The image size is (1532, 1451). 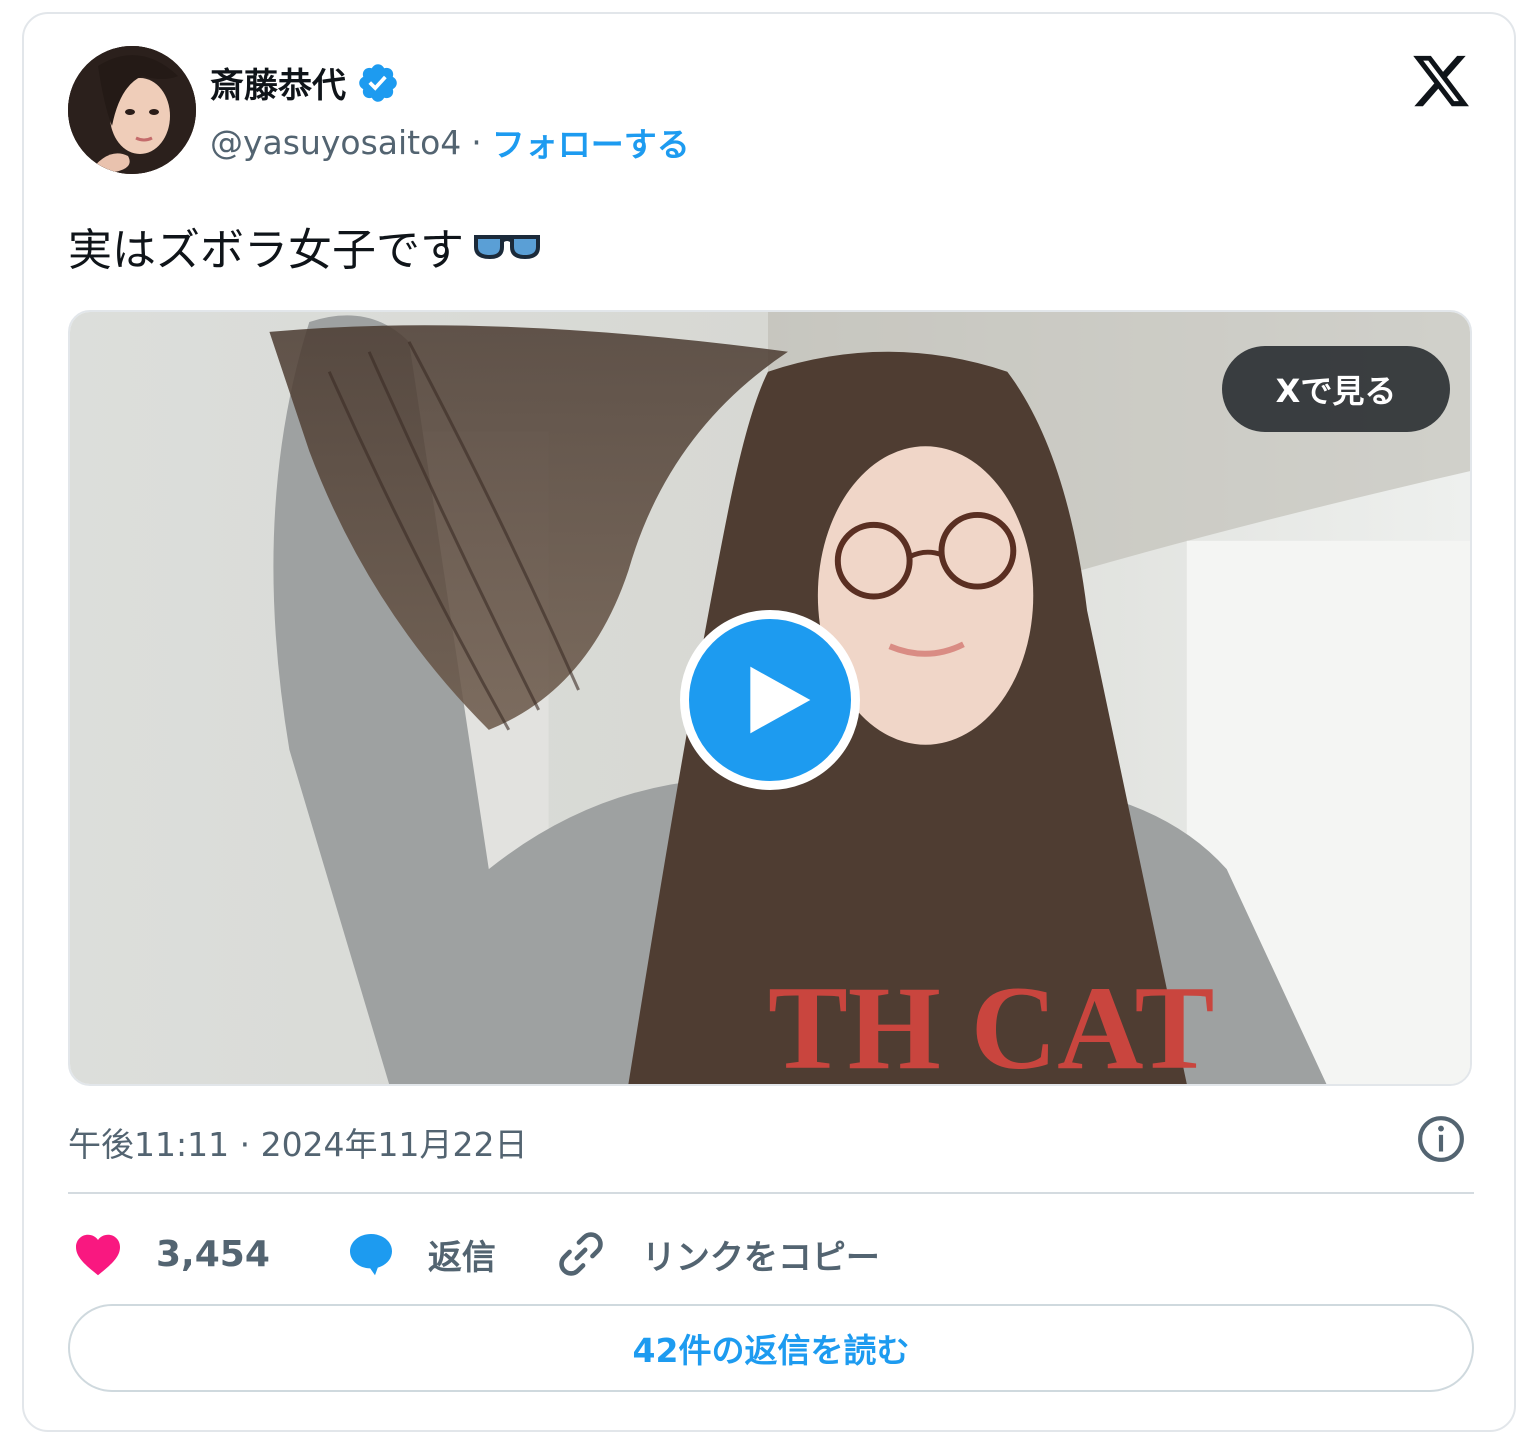 I want to click on copy-link-button: リンクをコピー, so click(x=718, y=1254).